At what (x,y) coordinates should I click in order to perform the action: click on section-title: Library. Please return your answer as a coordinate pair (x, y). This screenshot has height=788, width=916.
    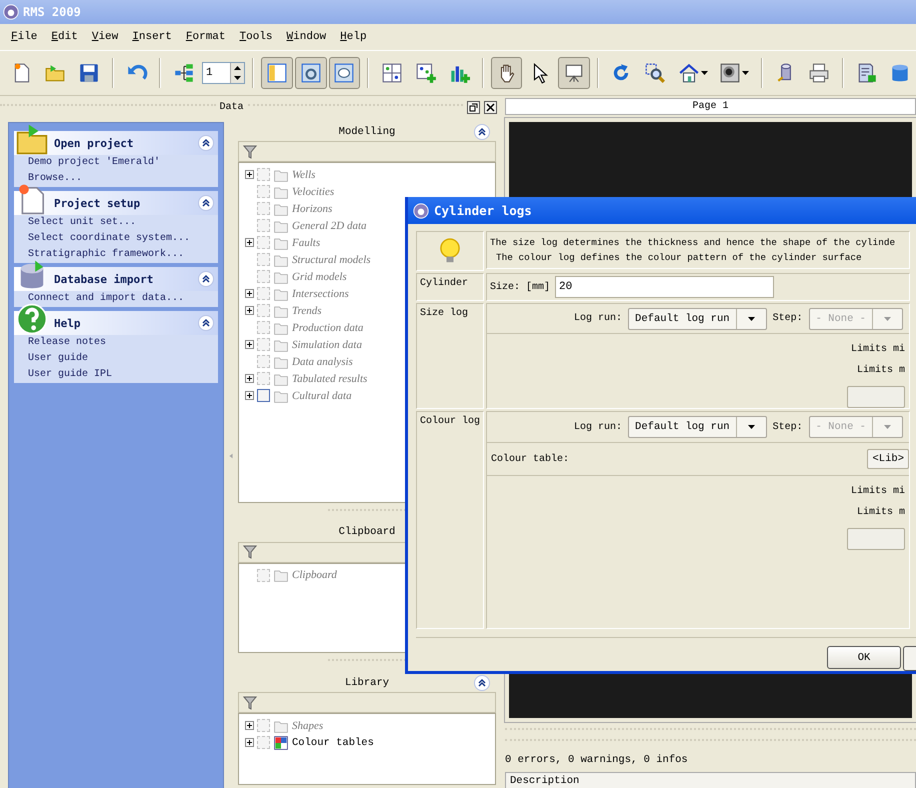
    Looking at the image, I should click on (367, 682).